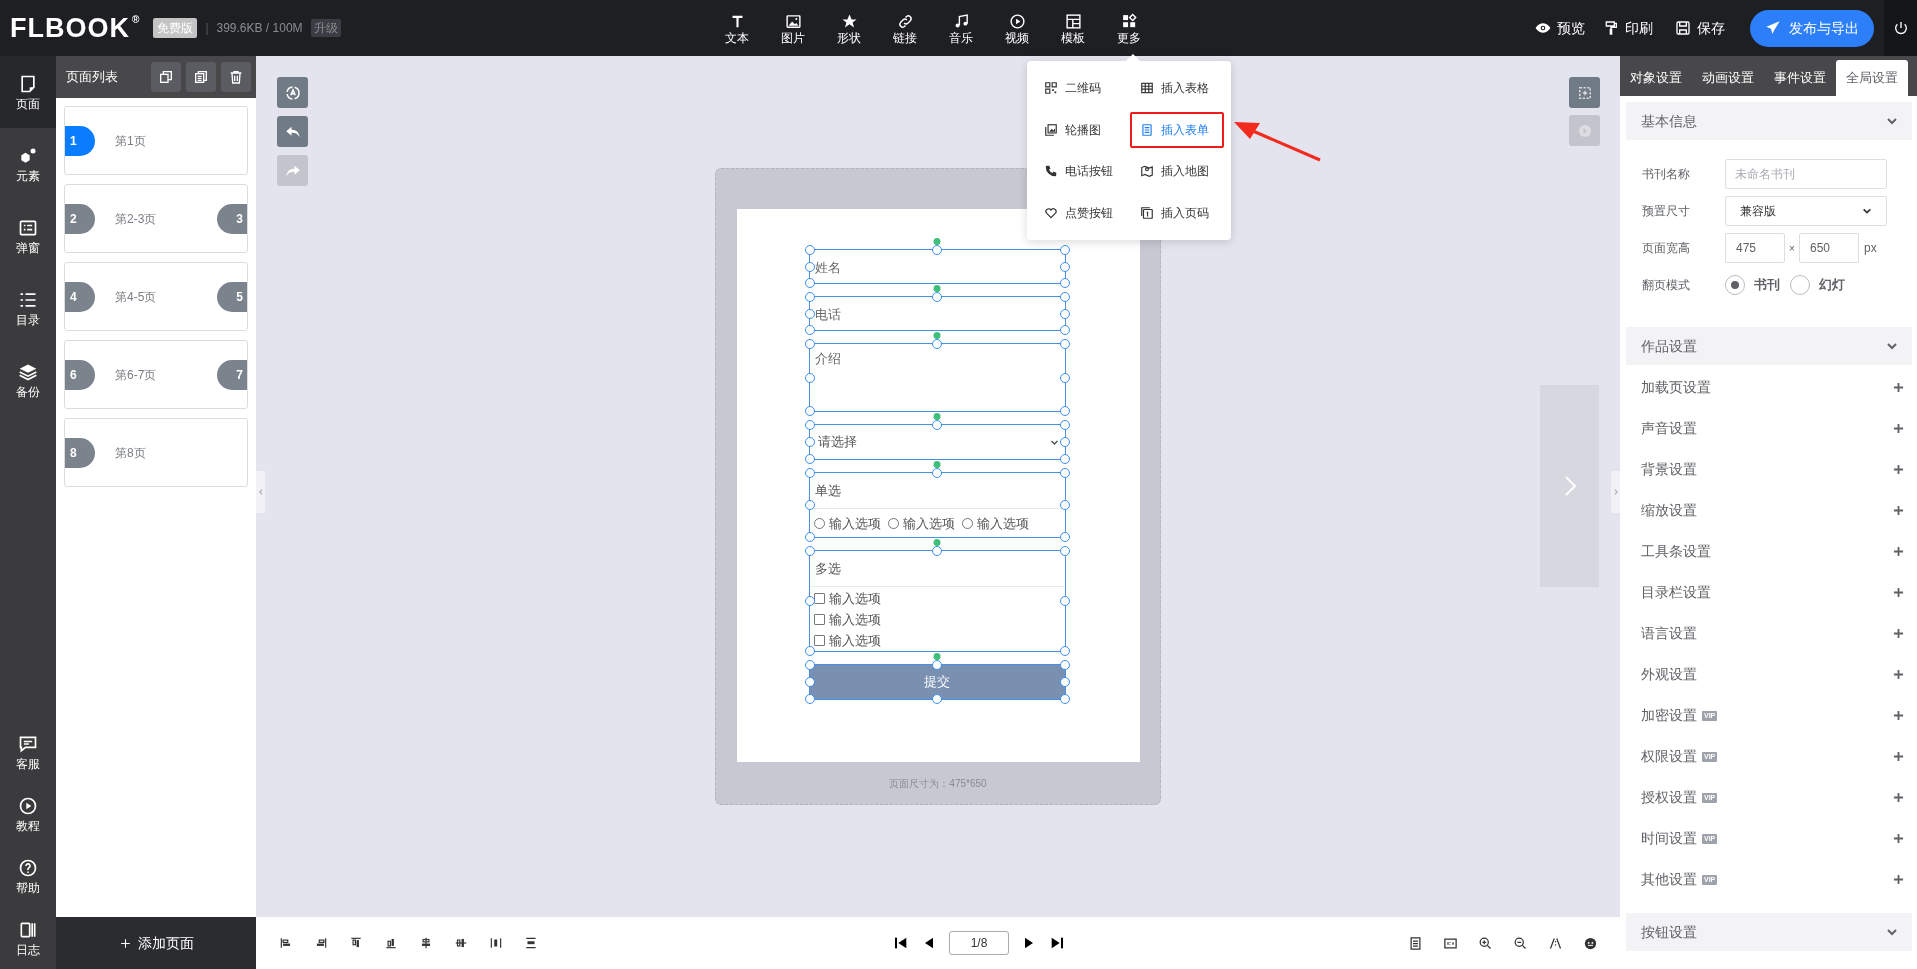  Describe the element at coordinates (1769, 428) in the screenshot. I see `settings-item: 声音设置` at that location.